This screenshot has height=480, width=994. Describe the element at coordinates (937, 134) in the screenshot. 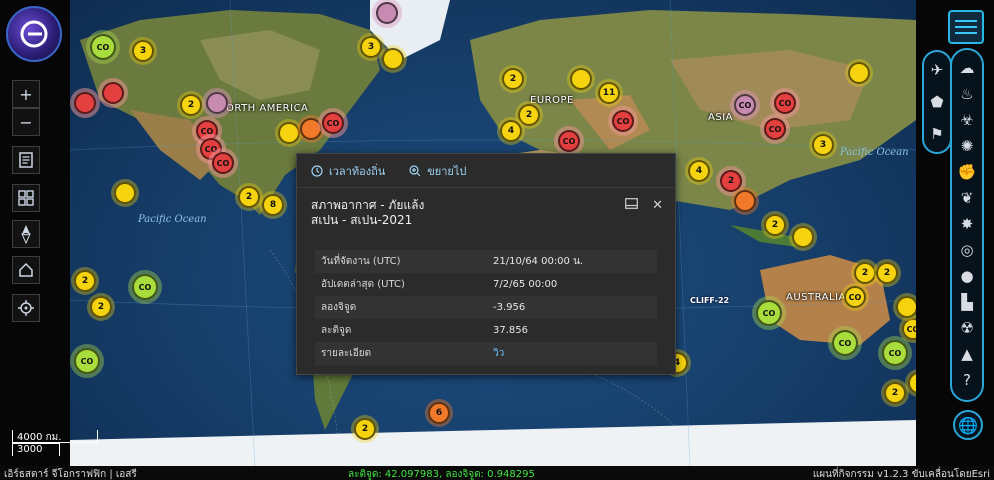

I see `pin-icon: ⚑` at that location.